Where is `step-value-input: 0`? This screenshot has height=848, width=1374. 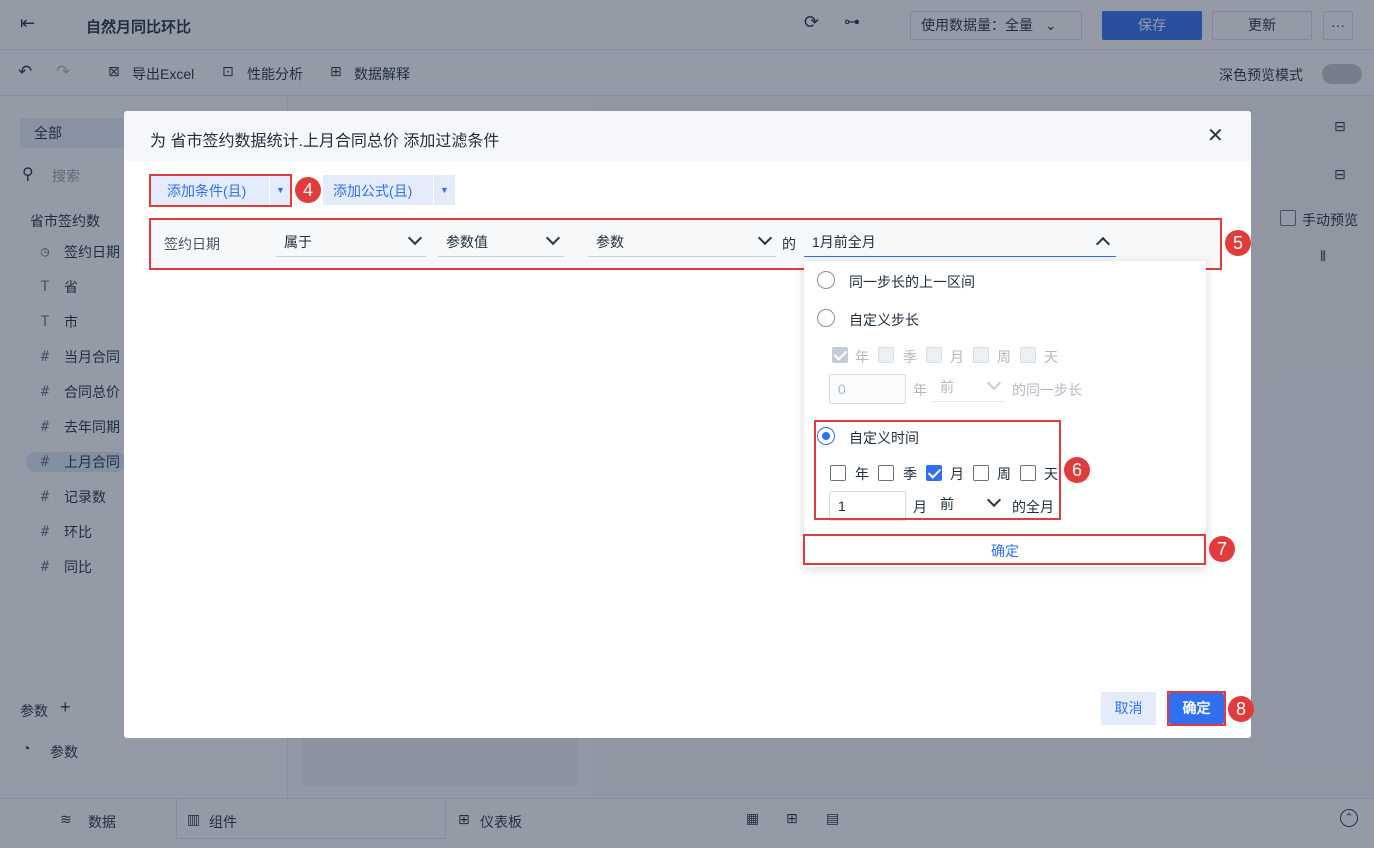 step-value-input: 0 is located at coordinates (867, 389).